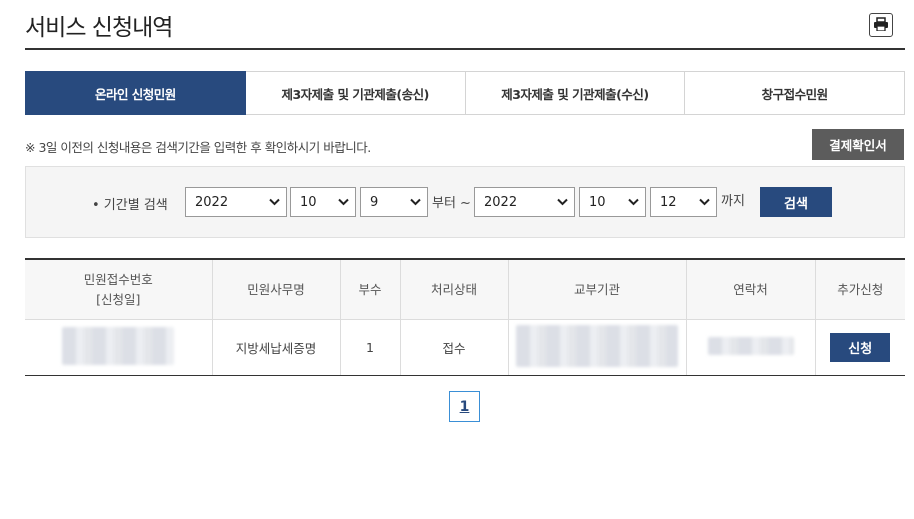 The image size is (914, 519). What do you see at coordinates (374, 202) in the screenshot?
I see `from-day-value: 9` at bounding box center [374, 202].